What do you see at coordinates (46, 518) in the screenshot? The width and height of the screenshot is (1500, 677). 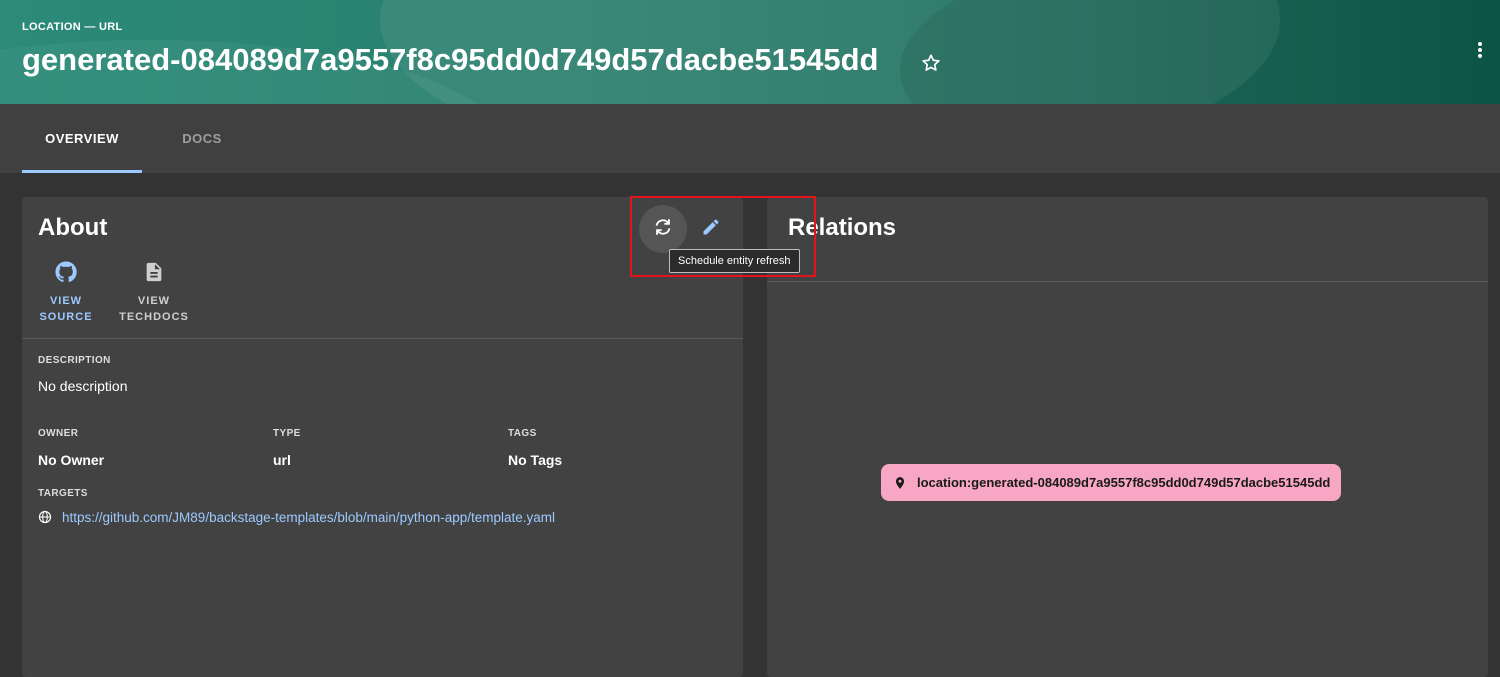 I see `globe-icon` at bounding box center [46, 518].